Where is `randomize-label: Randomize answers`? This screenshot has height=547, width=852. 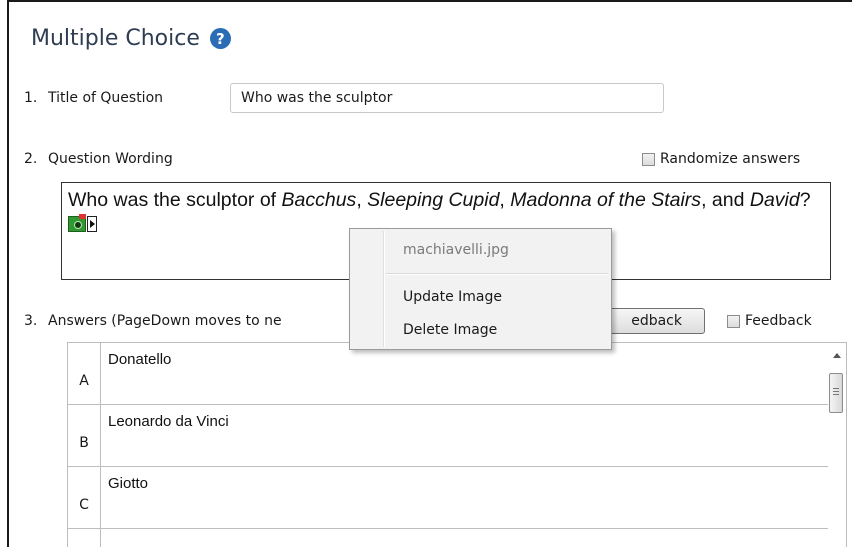
randomize-label: Randomize answers is located at coordinates (730, 159).